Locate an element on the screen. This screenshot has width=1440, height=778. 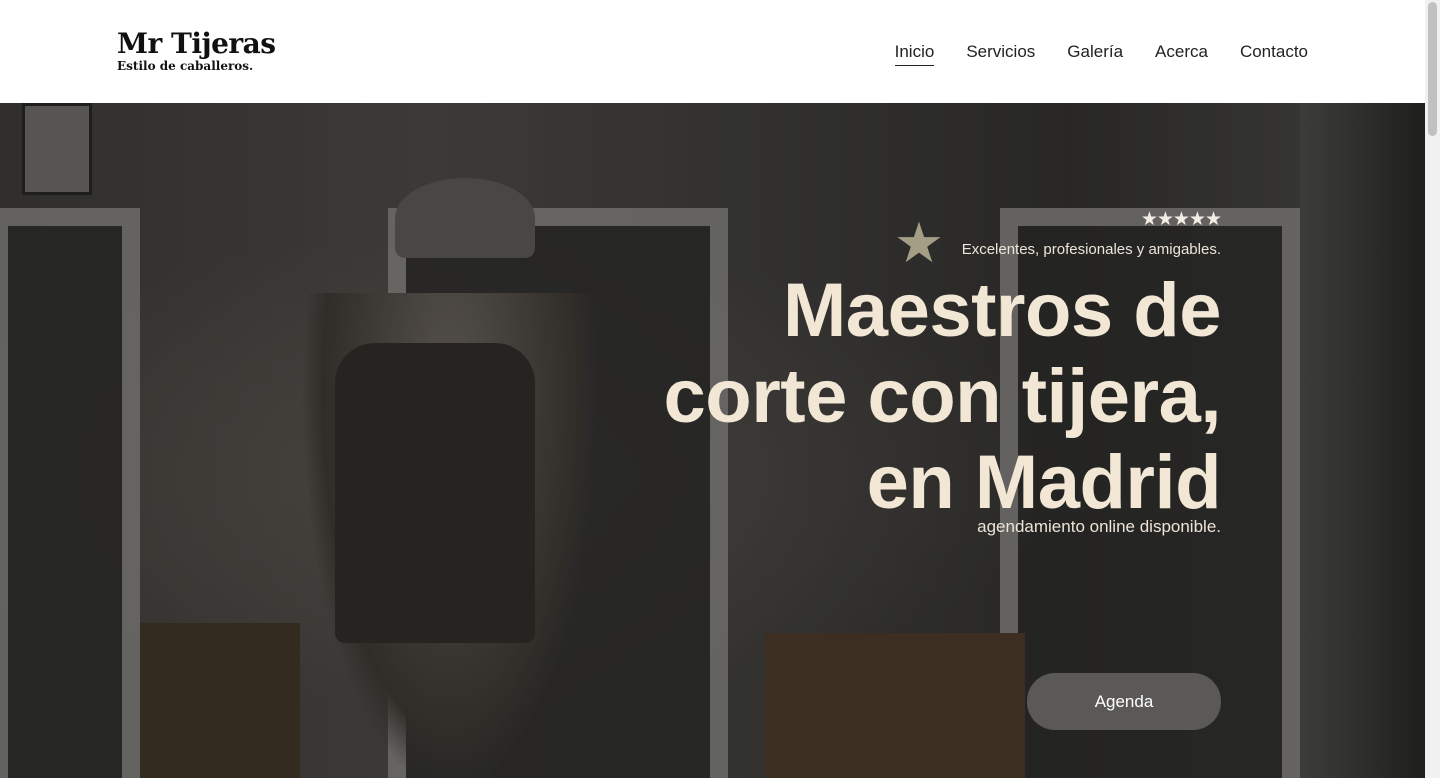
scrollbar-thumb is located at coordinates (1432, 69).